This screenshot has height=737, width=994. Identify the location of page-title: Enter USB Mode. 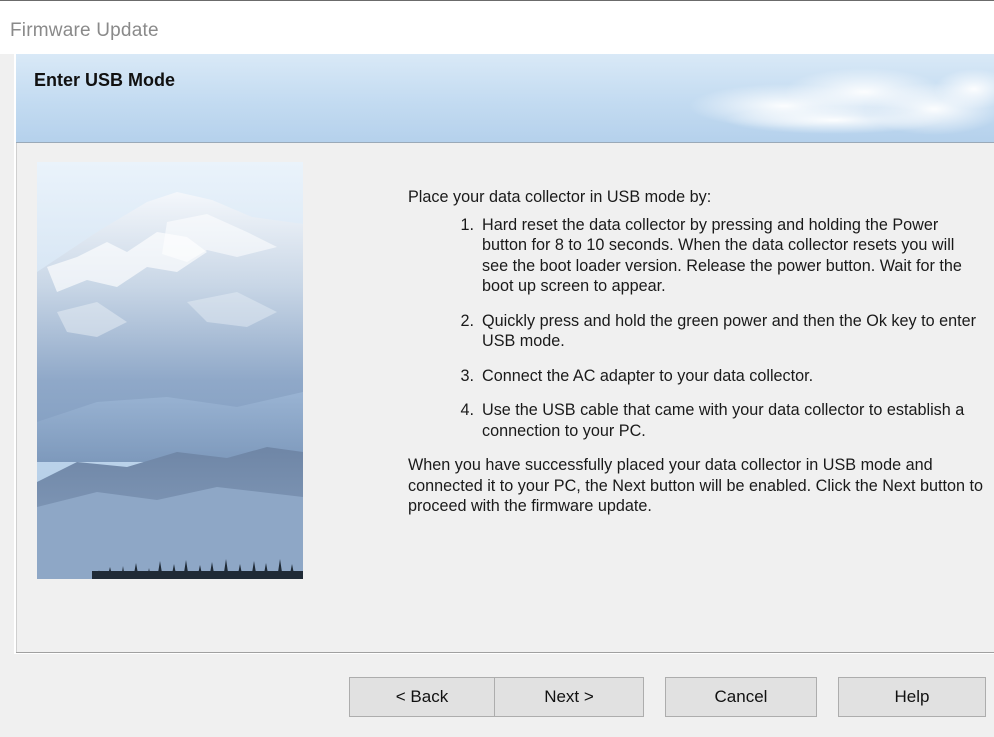
(105, 80).